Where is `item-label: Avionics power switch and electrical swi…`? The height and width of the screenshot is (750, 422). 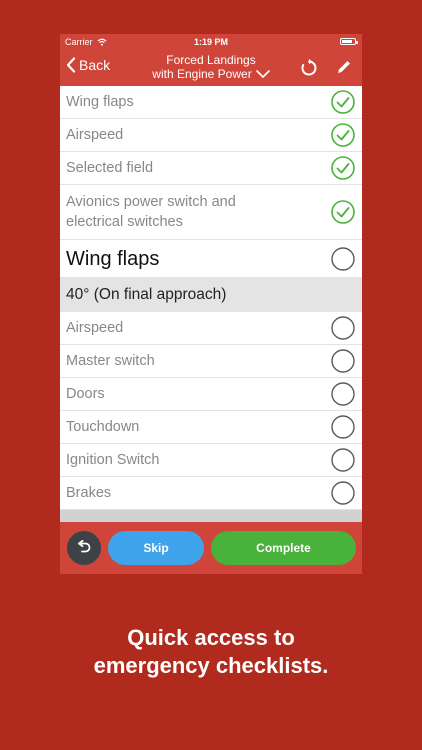 item-label: Avionics power switch and electrical swi… is located at coordinates (151, 212).